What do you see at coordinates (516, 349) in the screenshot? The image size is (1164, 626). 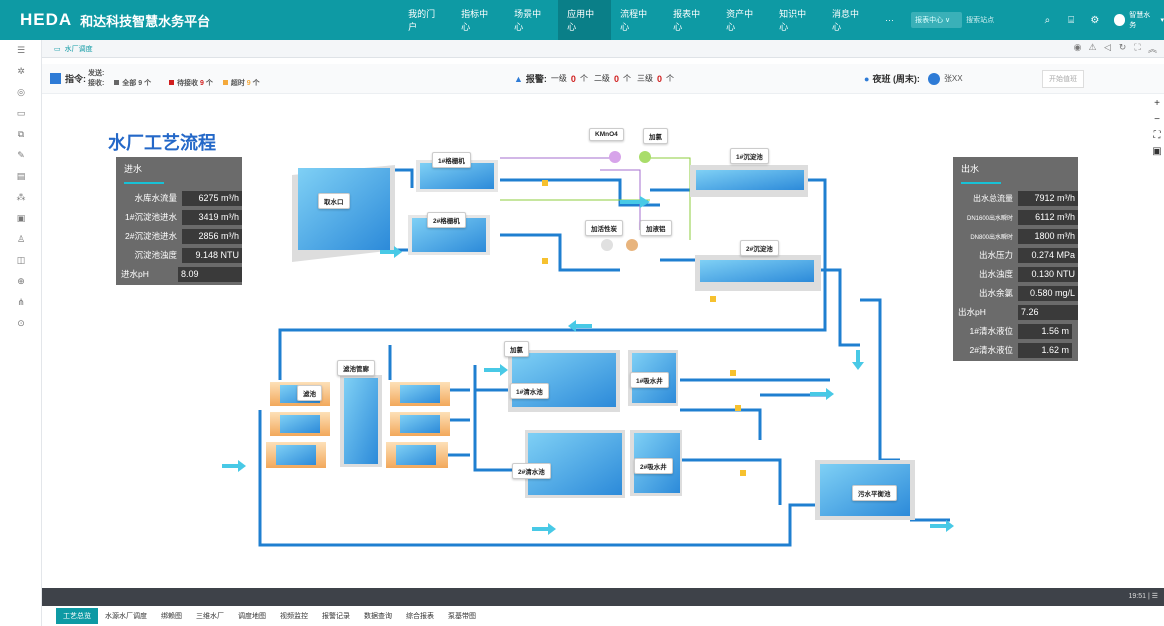 I see `label-chlor2: 加氯` at bounding box center [516, 349].